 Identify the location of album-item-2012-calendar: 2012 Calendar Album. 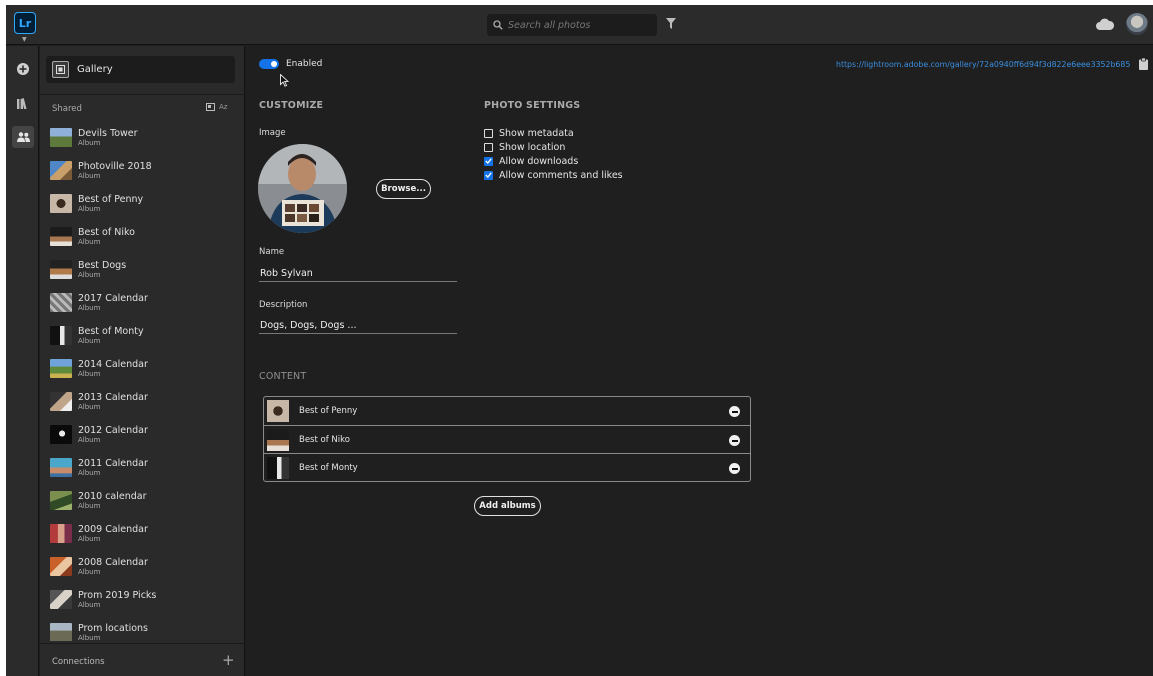
(142, 441).